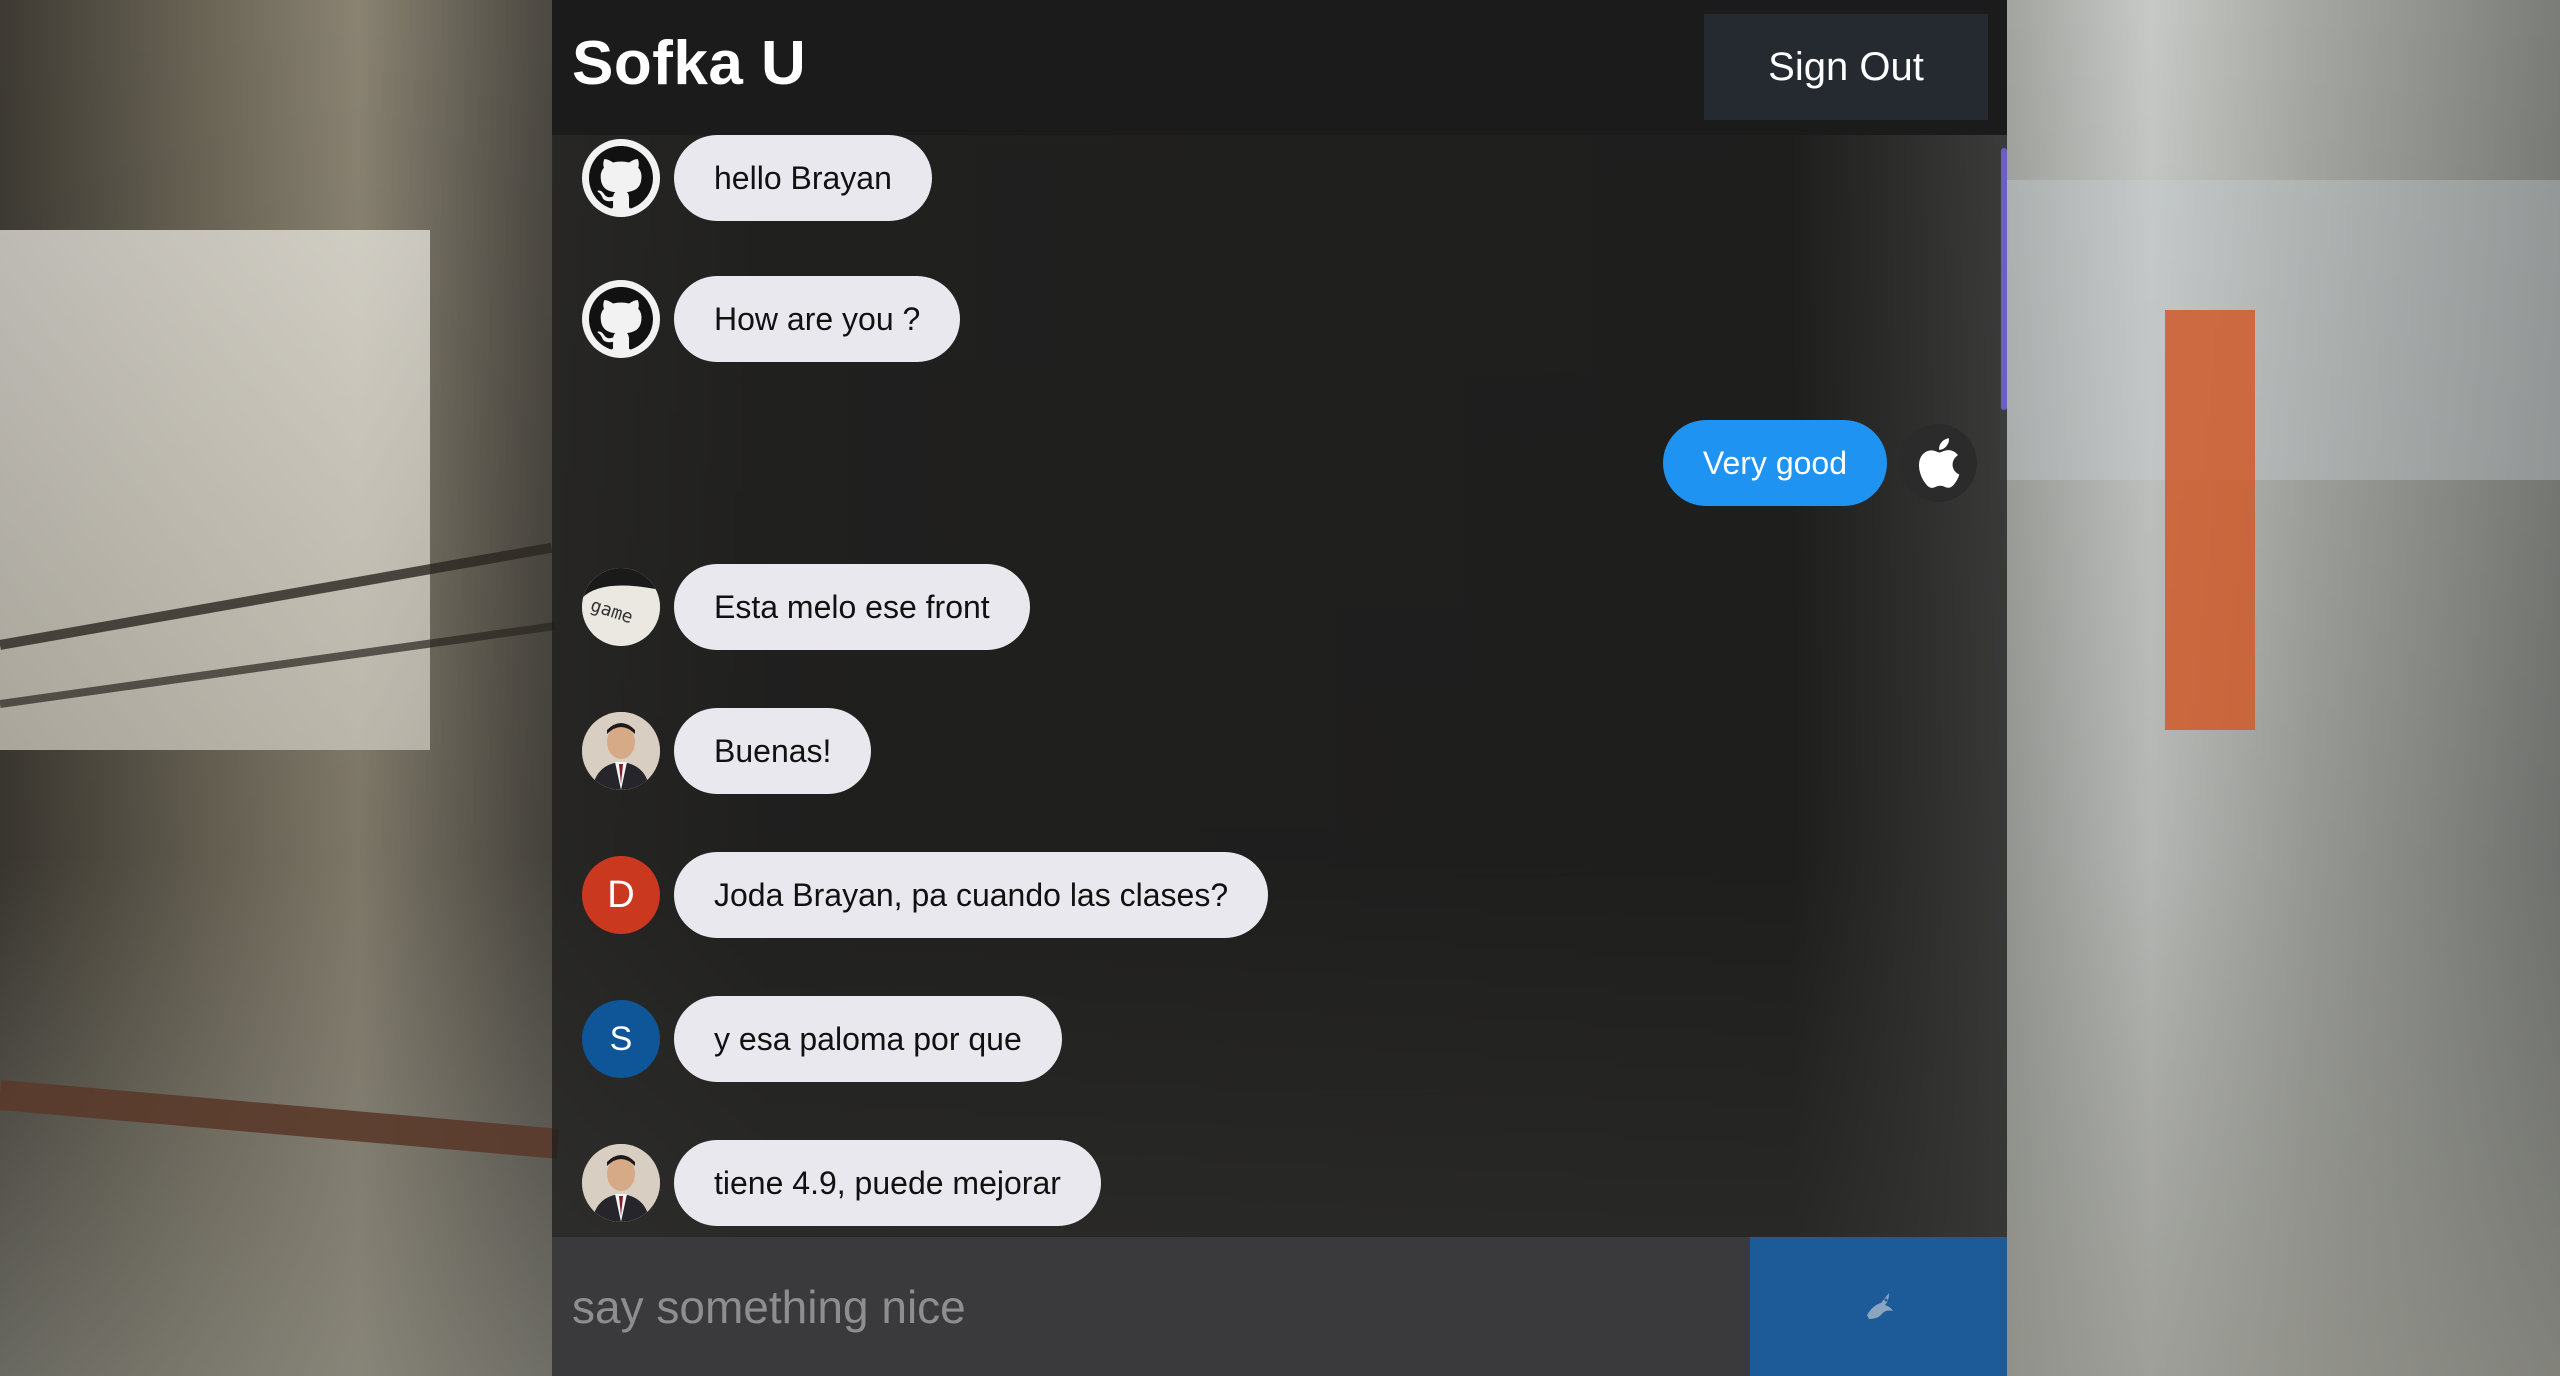 Image resolution: width=2560 pixels, height=1376 pixels. Describe the element at coordinates (1846, 67) in the screenshot. I see `sign-out-button: Sign Out` at that location.